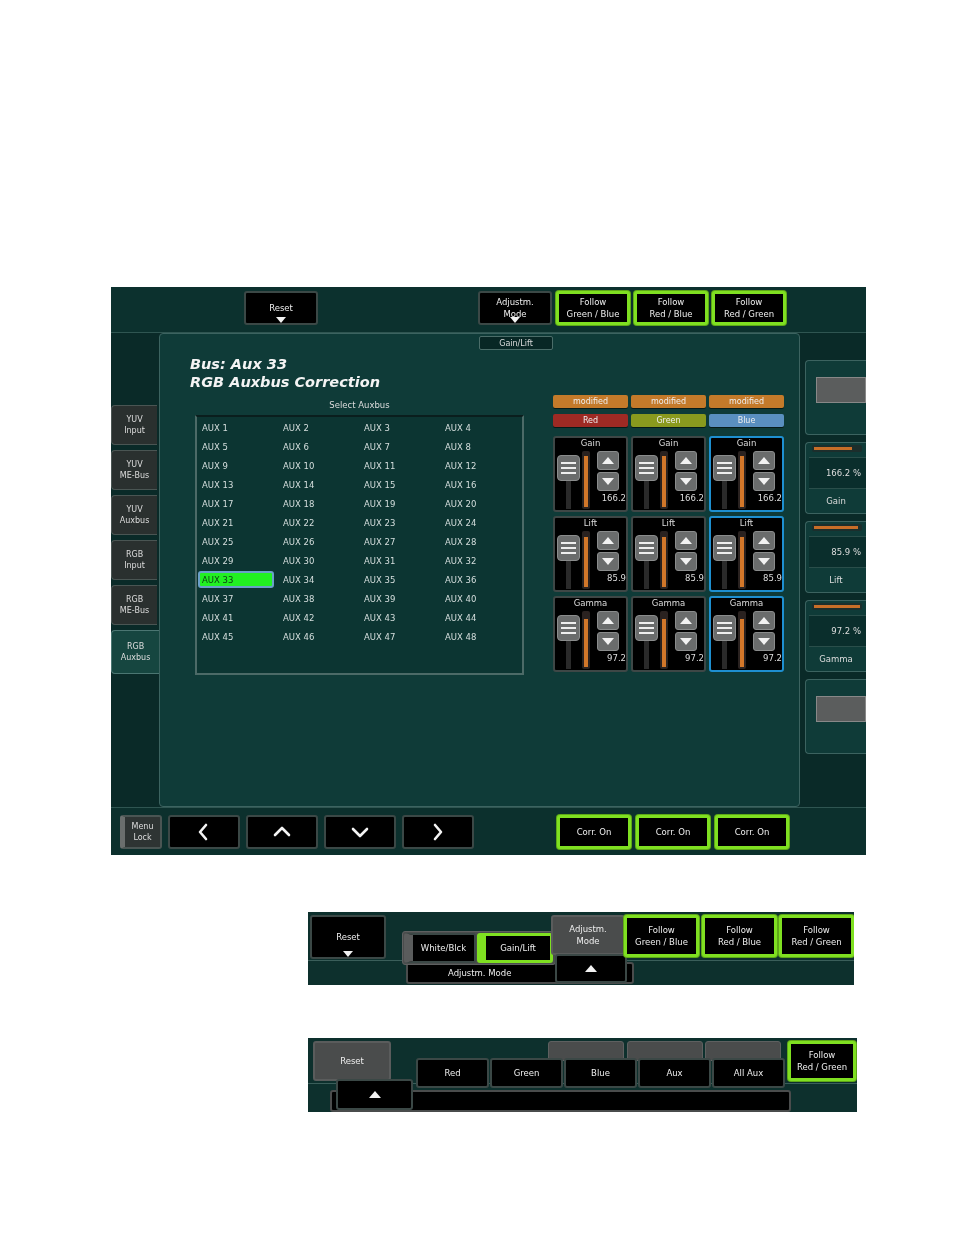 The height and width of the screenshot is (1235, 954). What do you see at coordinates (236, 636) in the screenshot?
I see `auxbus-item: AUX 45` at bounding box center [236, 636].